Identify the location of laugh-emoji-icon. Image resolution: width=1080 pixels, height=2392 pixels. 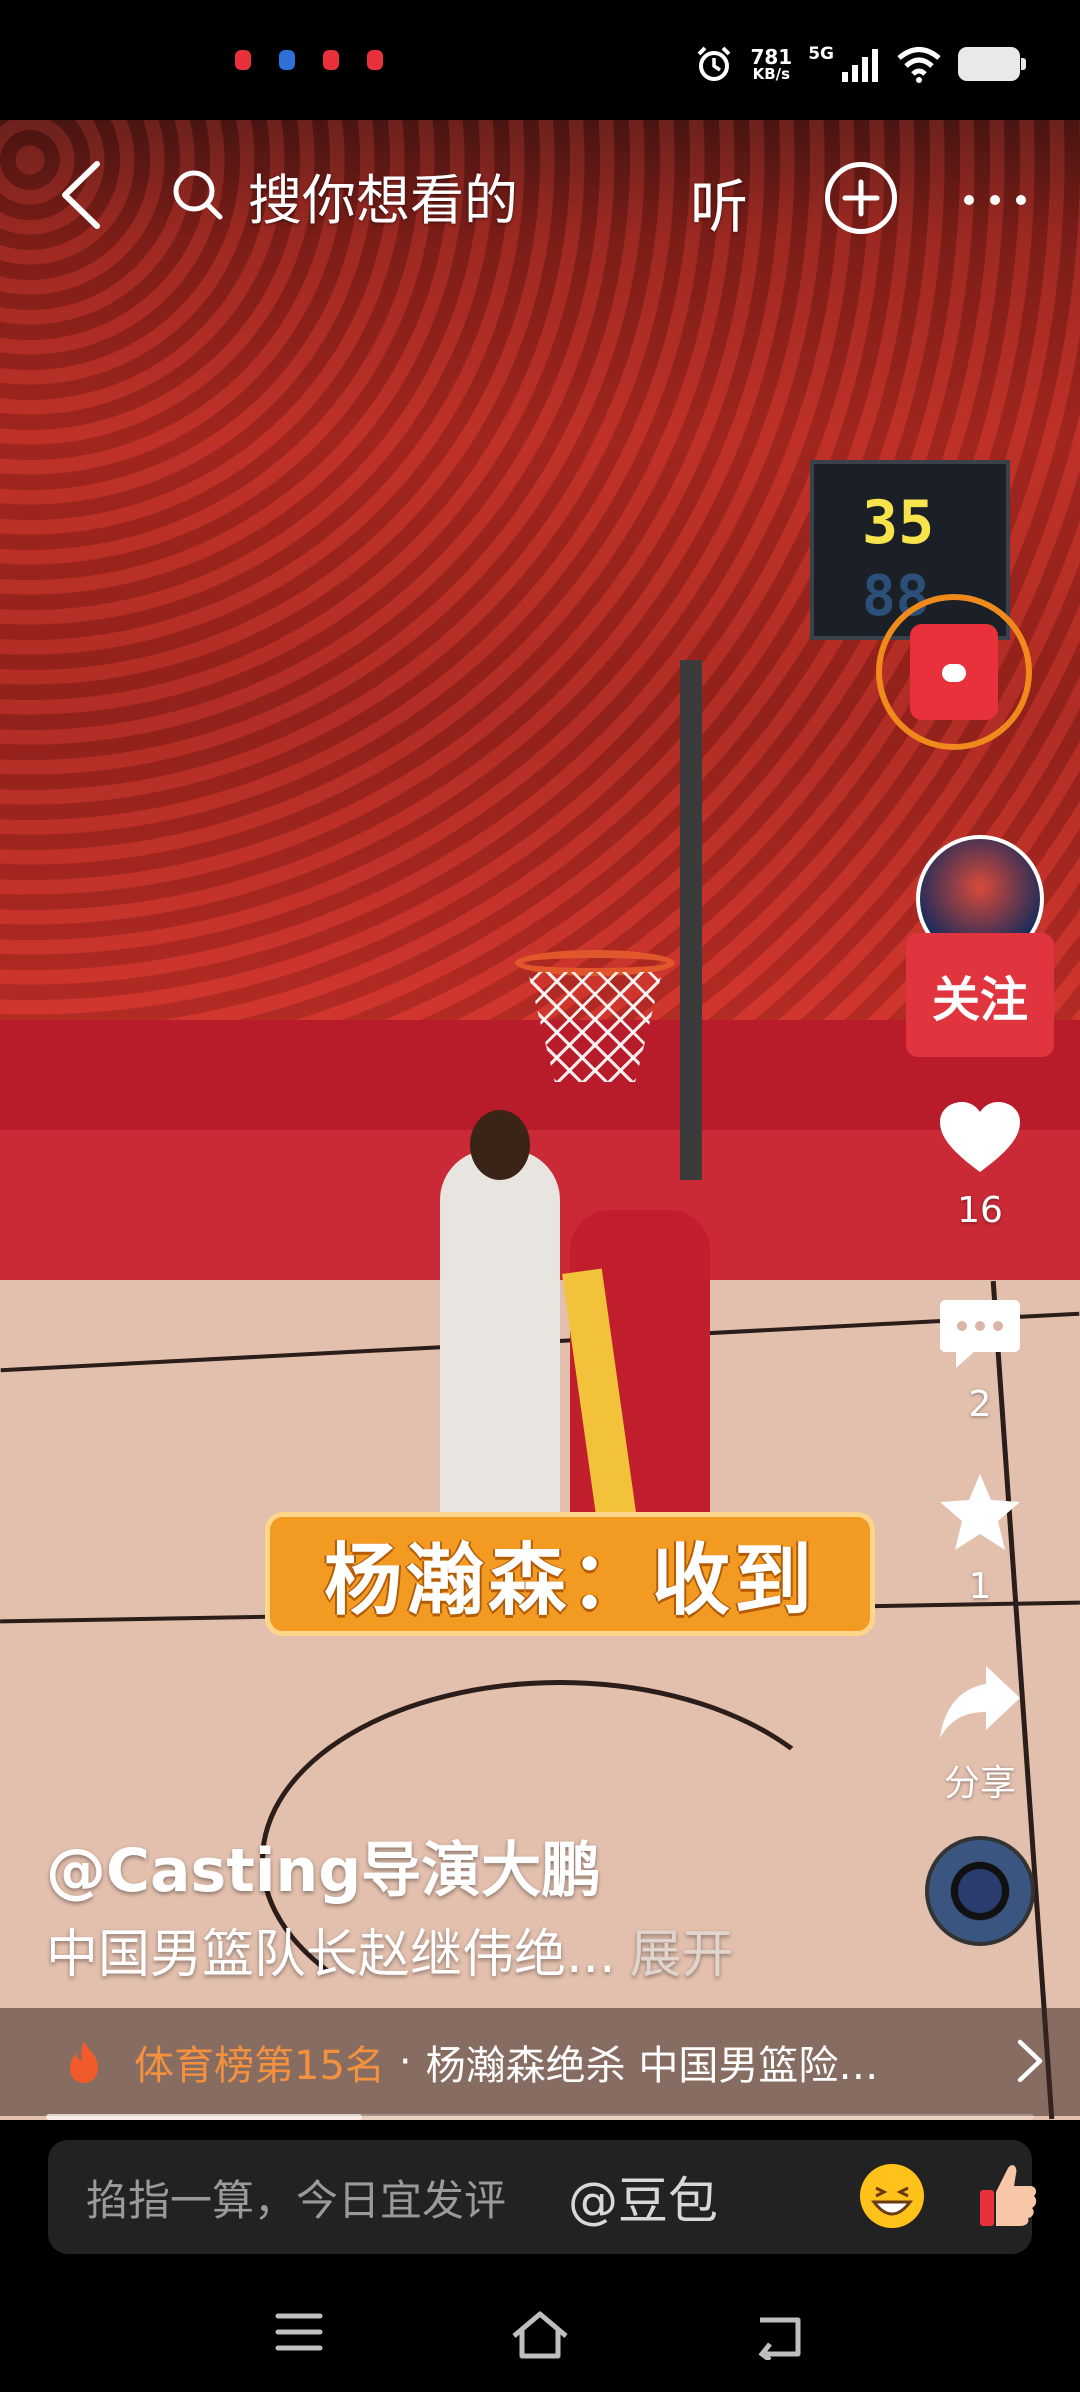
(892, 2196).